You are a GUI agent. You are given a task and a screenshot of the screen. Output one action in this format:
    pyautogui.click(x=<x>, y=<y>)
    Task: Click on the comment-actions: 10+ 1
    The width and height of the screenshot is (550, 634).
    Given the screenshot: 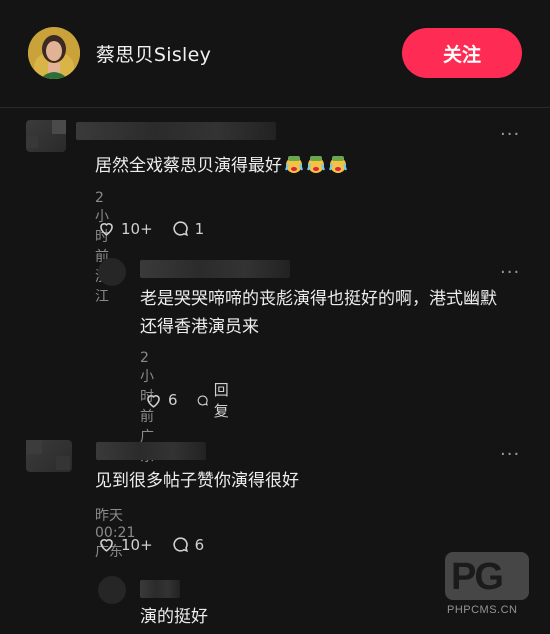 What is the action you would take?
    pyautogui.click(x=150, y=228)
    